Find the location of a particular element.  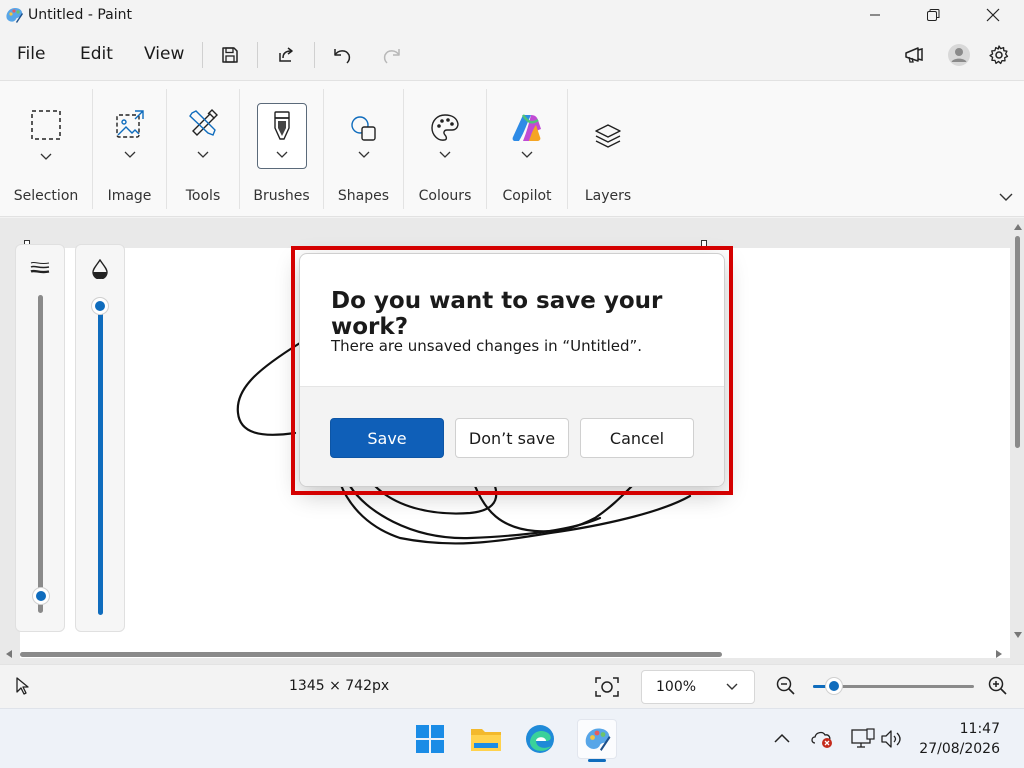

ribbon-group-copilot: Copilot is located at coordinates (527, 149).